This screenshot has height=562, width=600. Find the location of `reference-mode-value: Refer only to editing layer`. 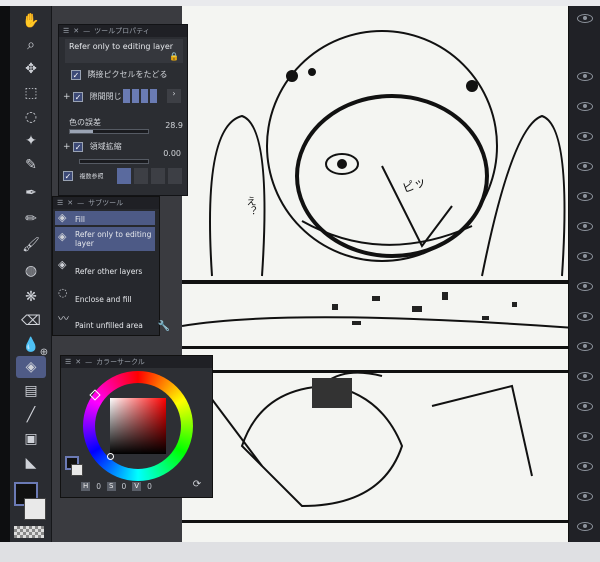

reference-mode-value: Refer only to editing layer is located at coordinates (121, 46).